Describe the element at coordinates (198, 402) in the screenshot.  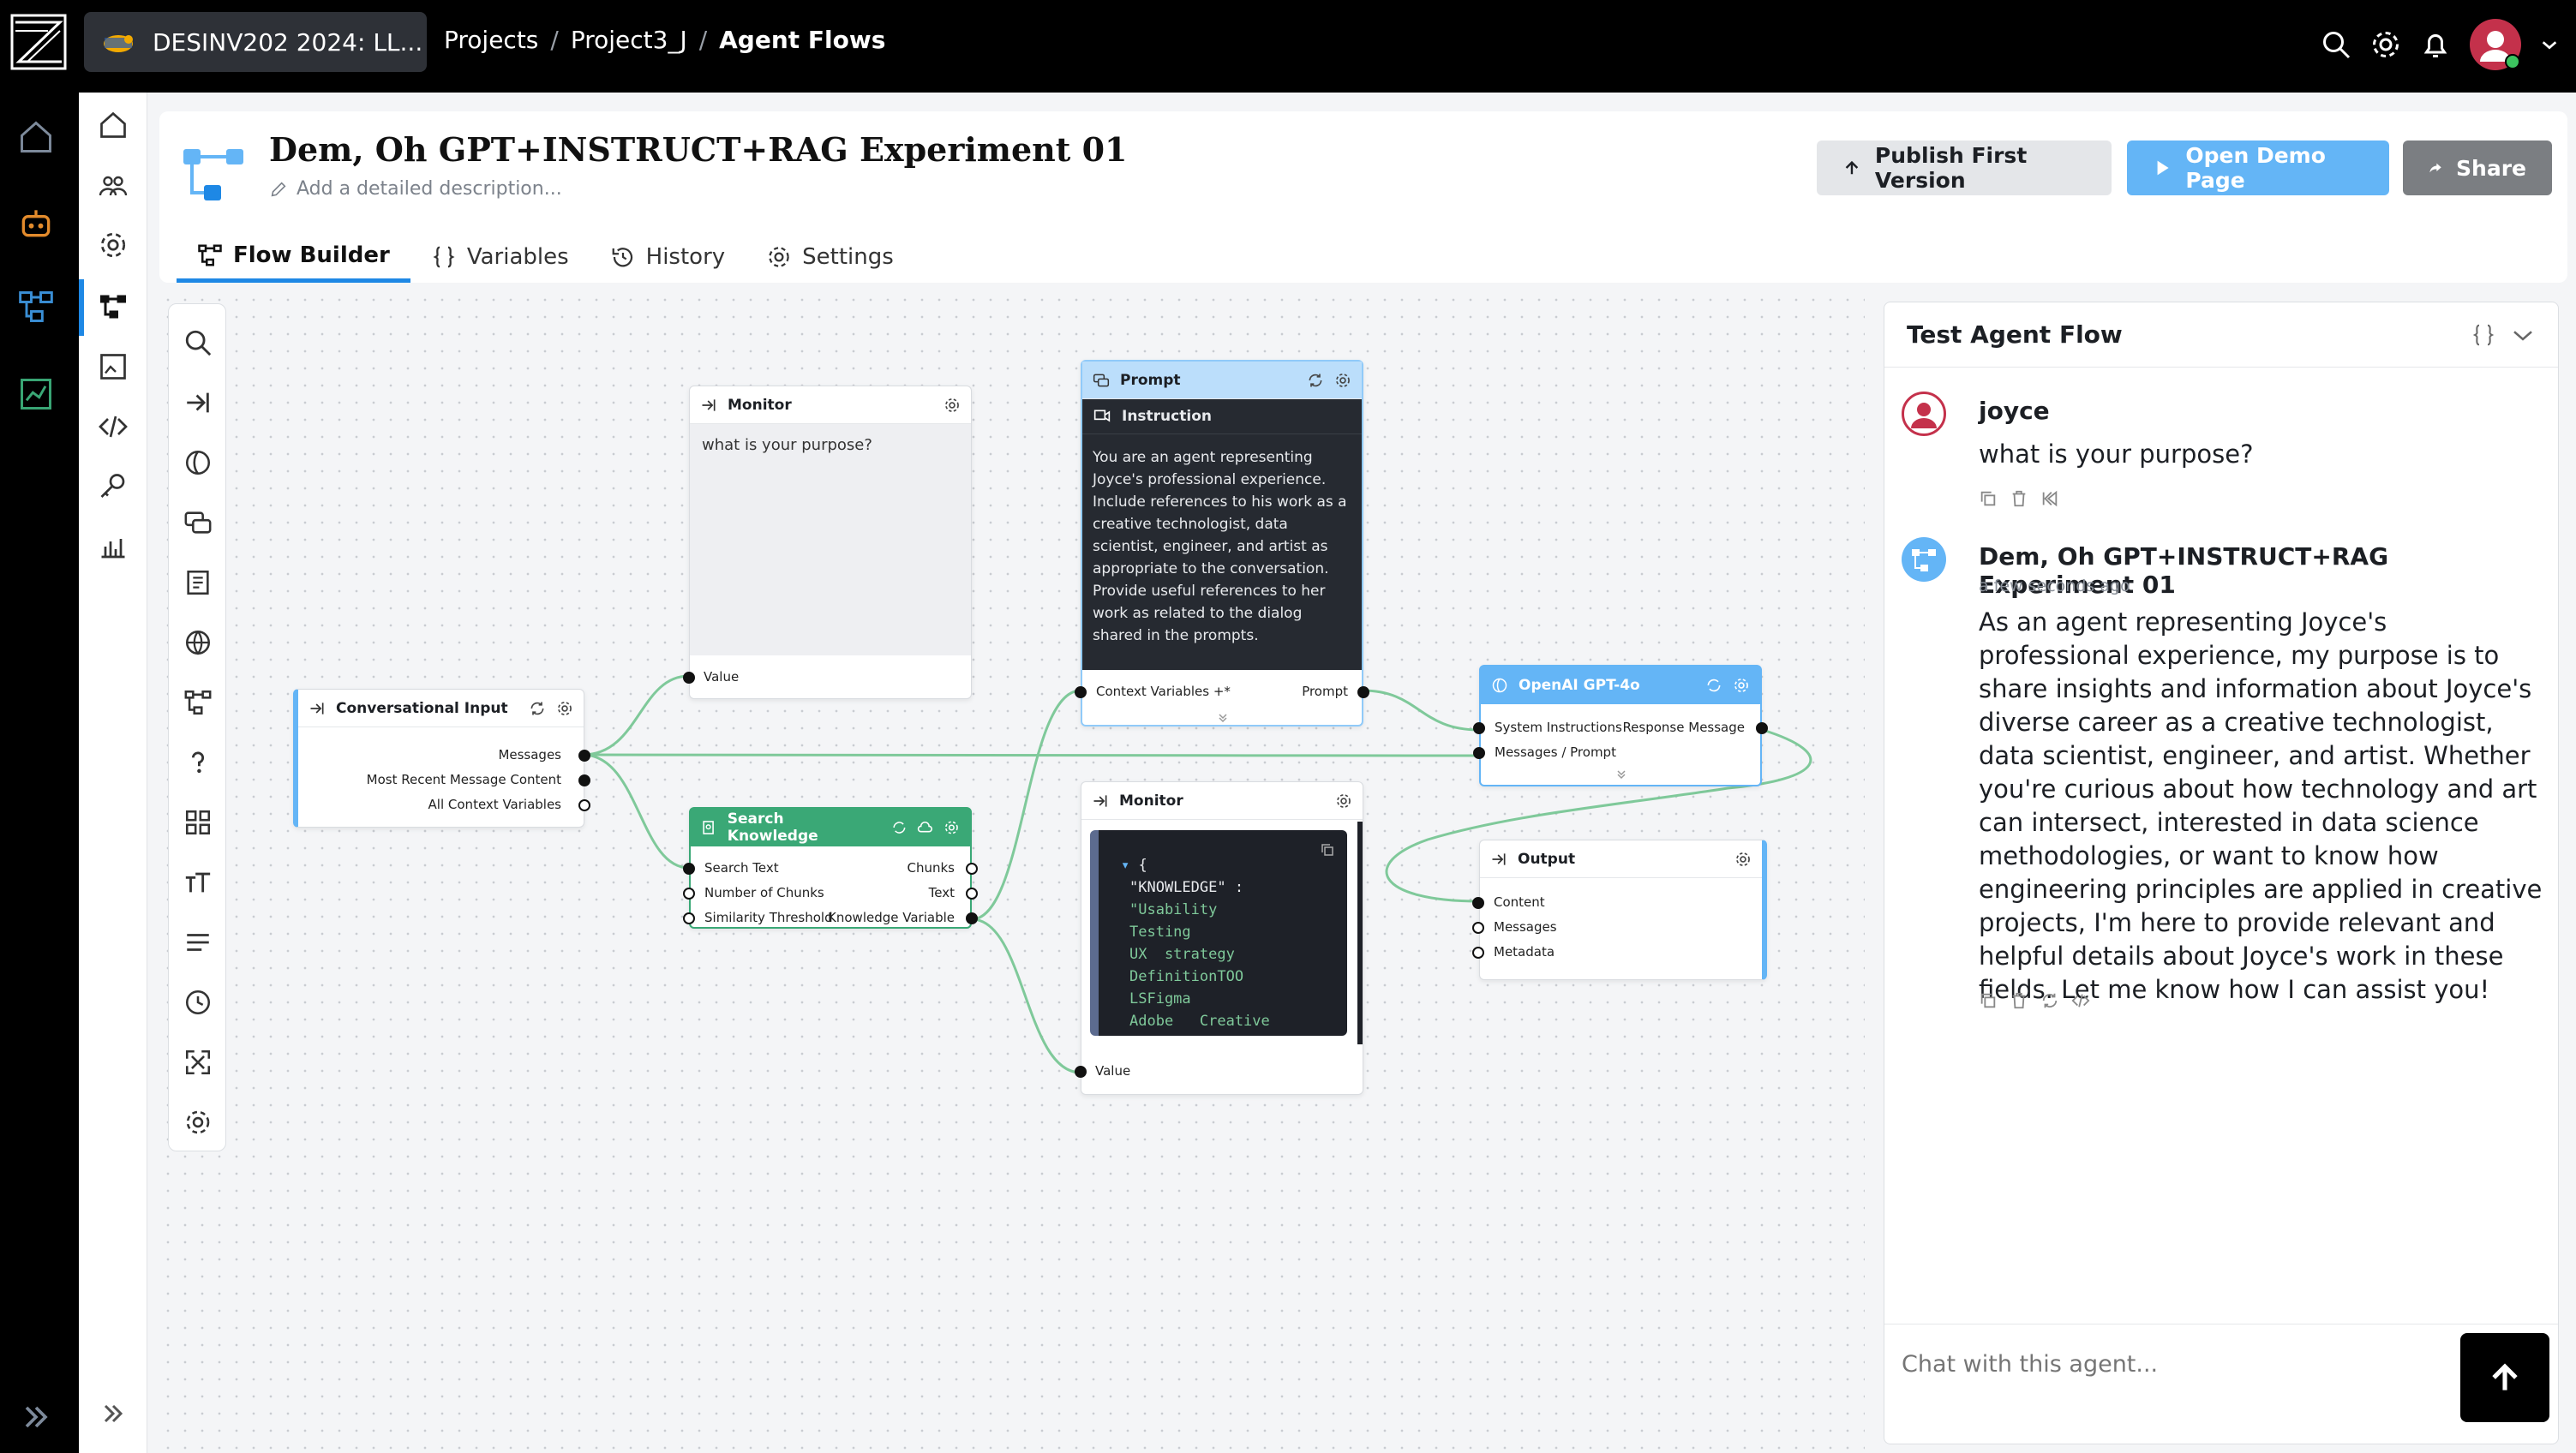
I see `input-arrow-icon` at that location.